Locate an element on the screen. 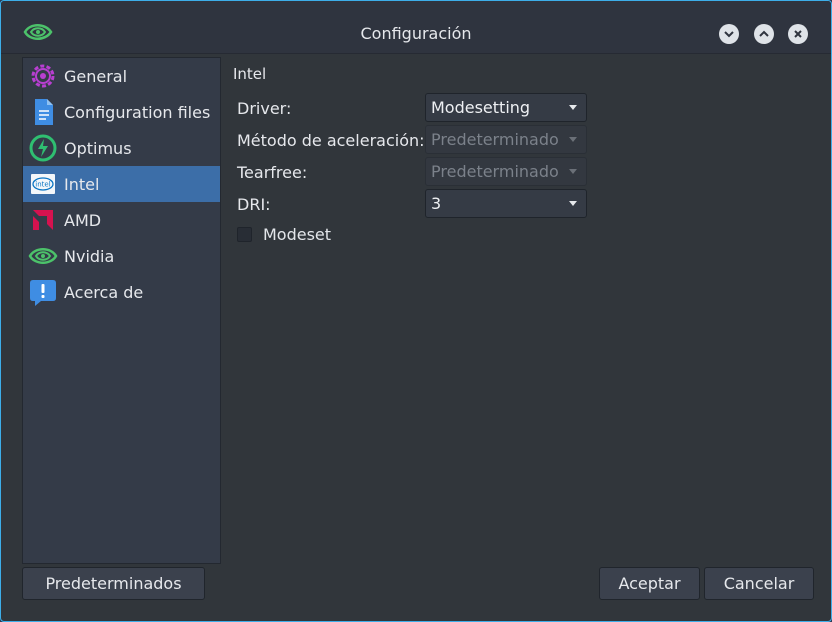  intel-icon: intel is located at coordinates (43, 184).